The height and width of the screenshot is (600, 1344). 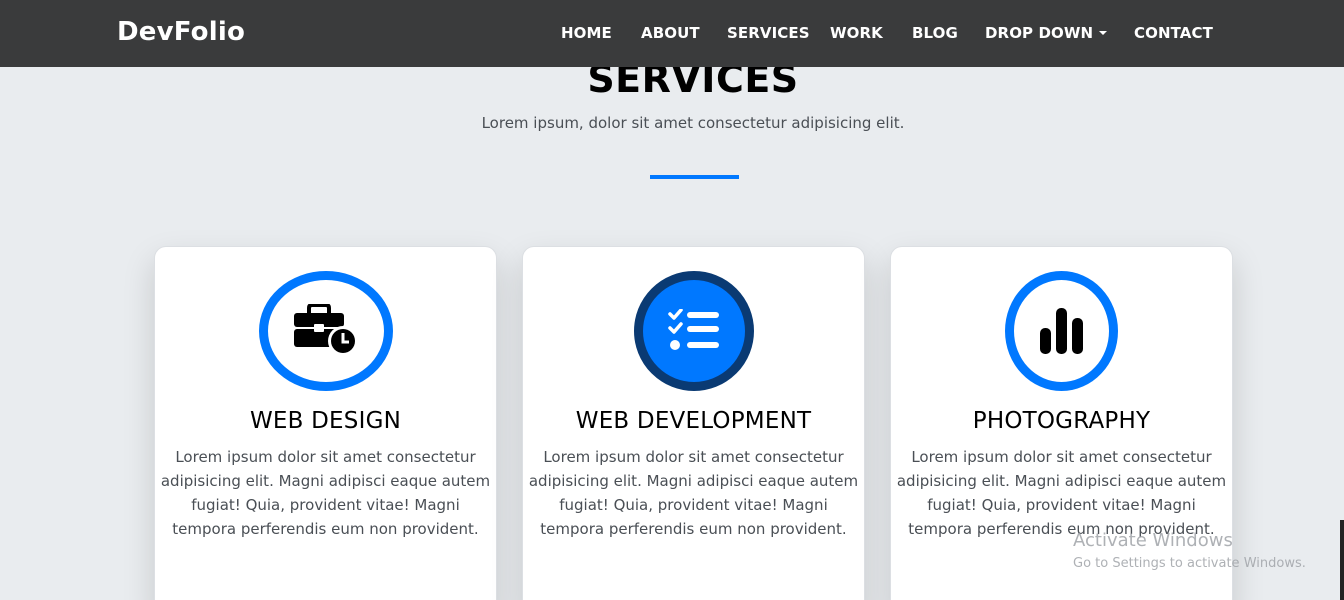 What do you see at coordinates (586, 33) in the screenshot?
I see `nav-home-link: HOME` at bounding box center [586, 33].